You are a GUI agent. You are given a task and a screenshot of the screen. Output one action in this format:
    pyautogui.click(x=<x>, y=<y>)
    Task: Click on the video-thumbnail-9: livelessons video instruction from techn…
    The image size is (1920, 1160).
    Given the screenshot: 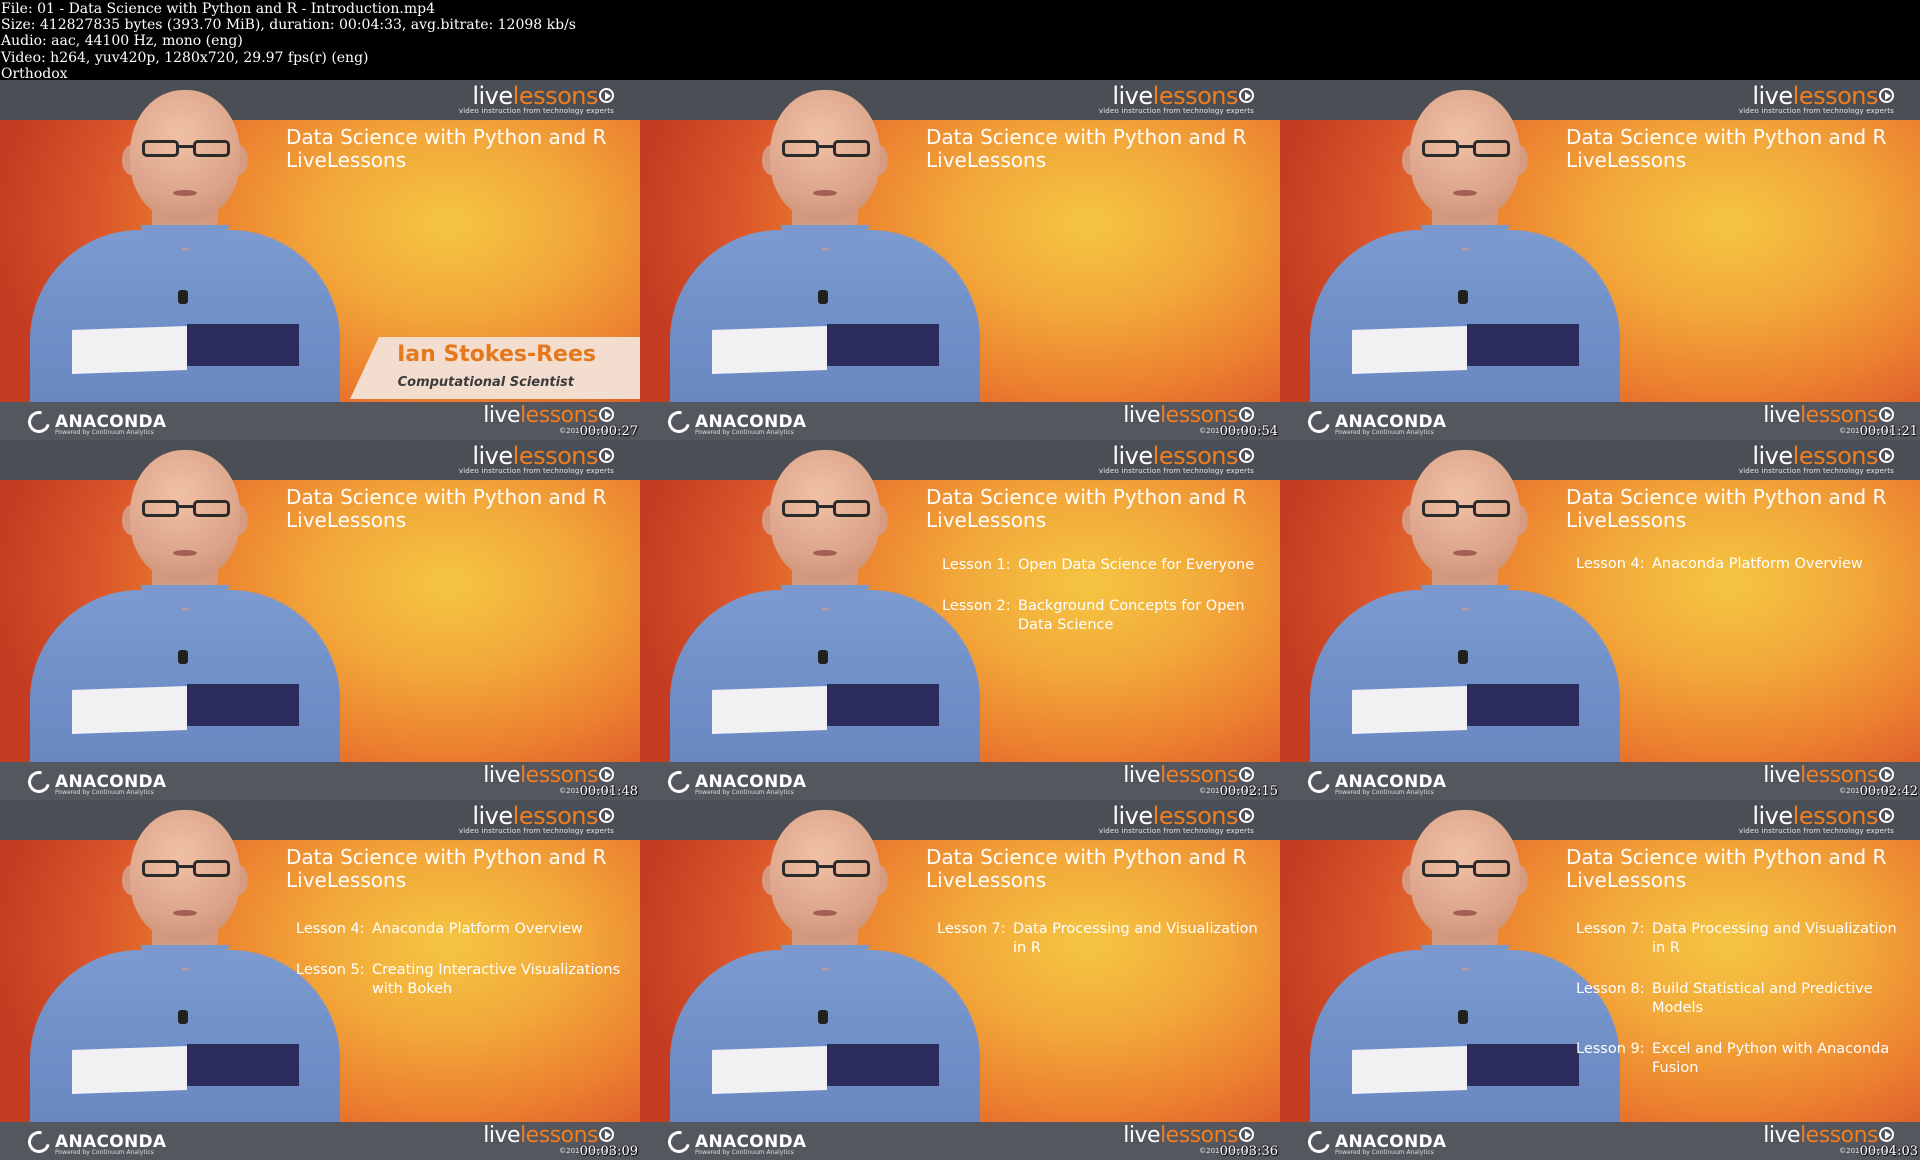 What is the action you would take?
    pyautogui.click(x=1600, y=980)
    